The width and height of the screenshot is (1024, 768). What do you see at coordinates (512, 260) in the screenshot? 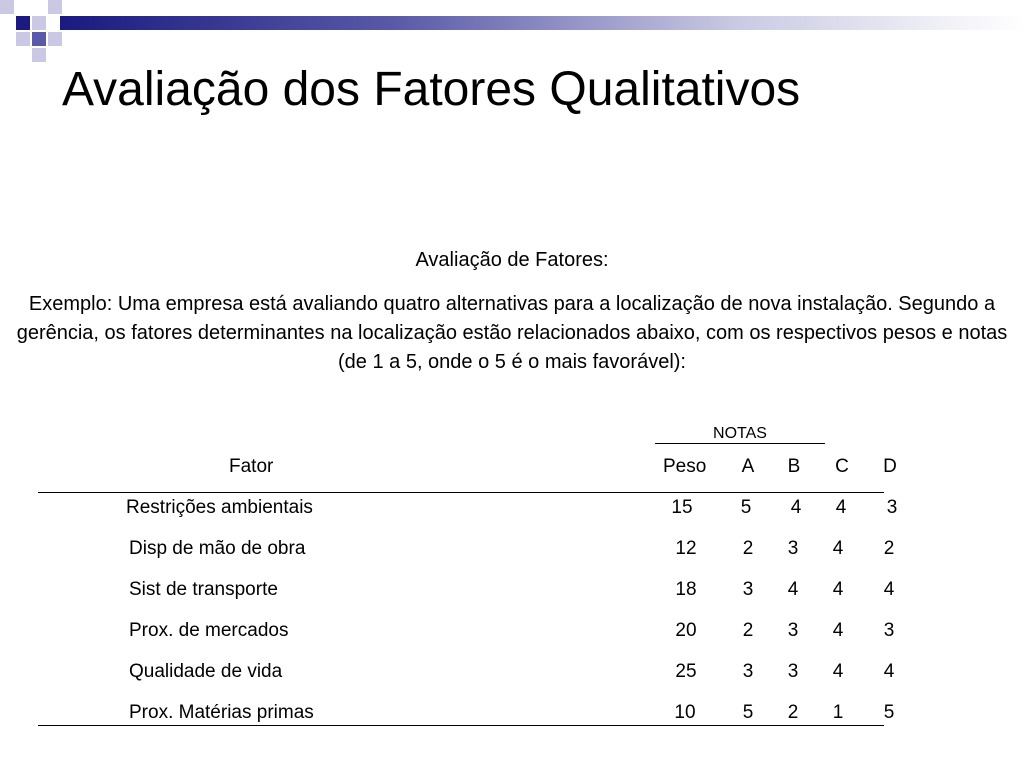
I see `section-subtitle: Avaliação de Fatores:` at bounding box center [512, 260].